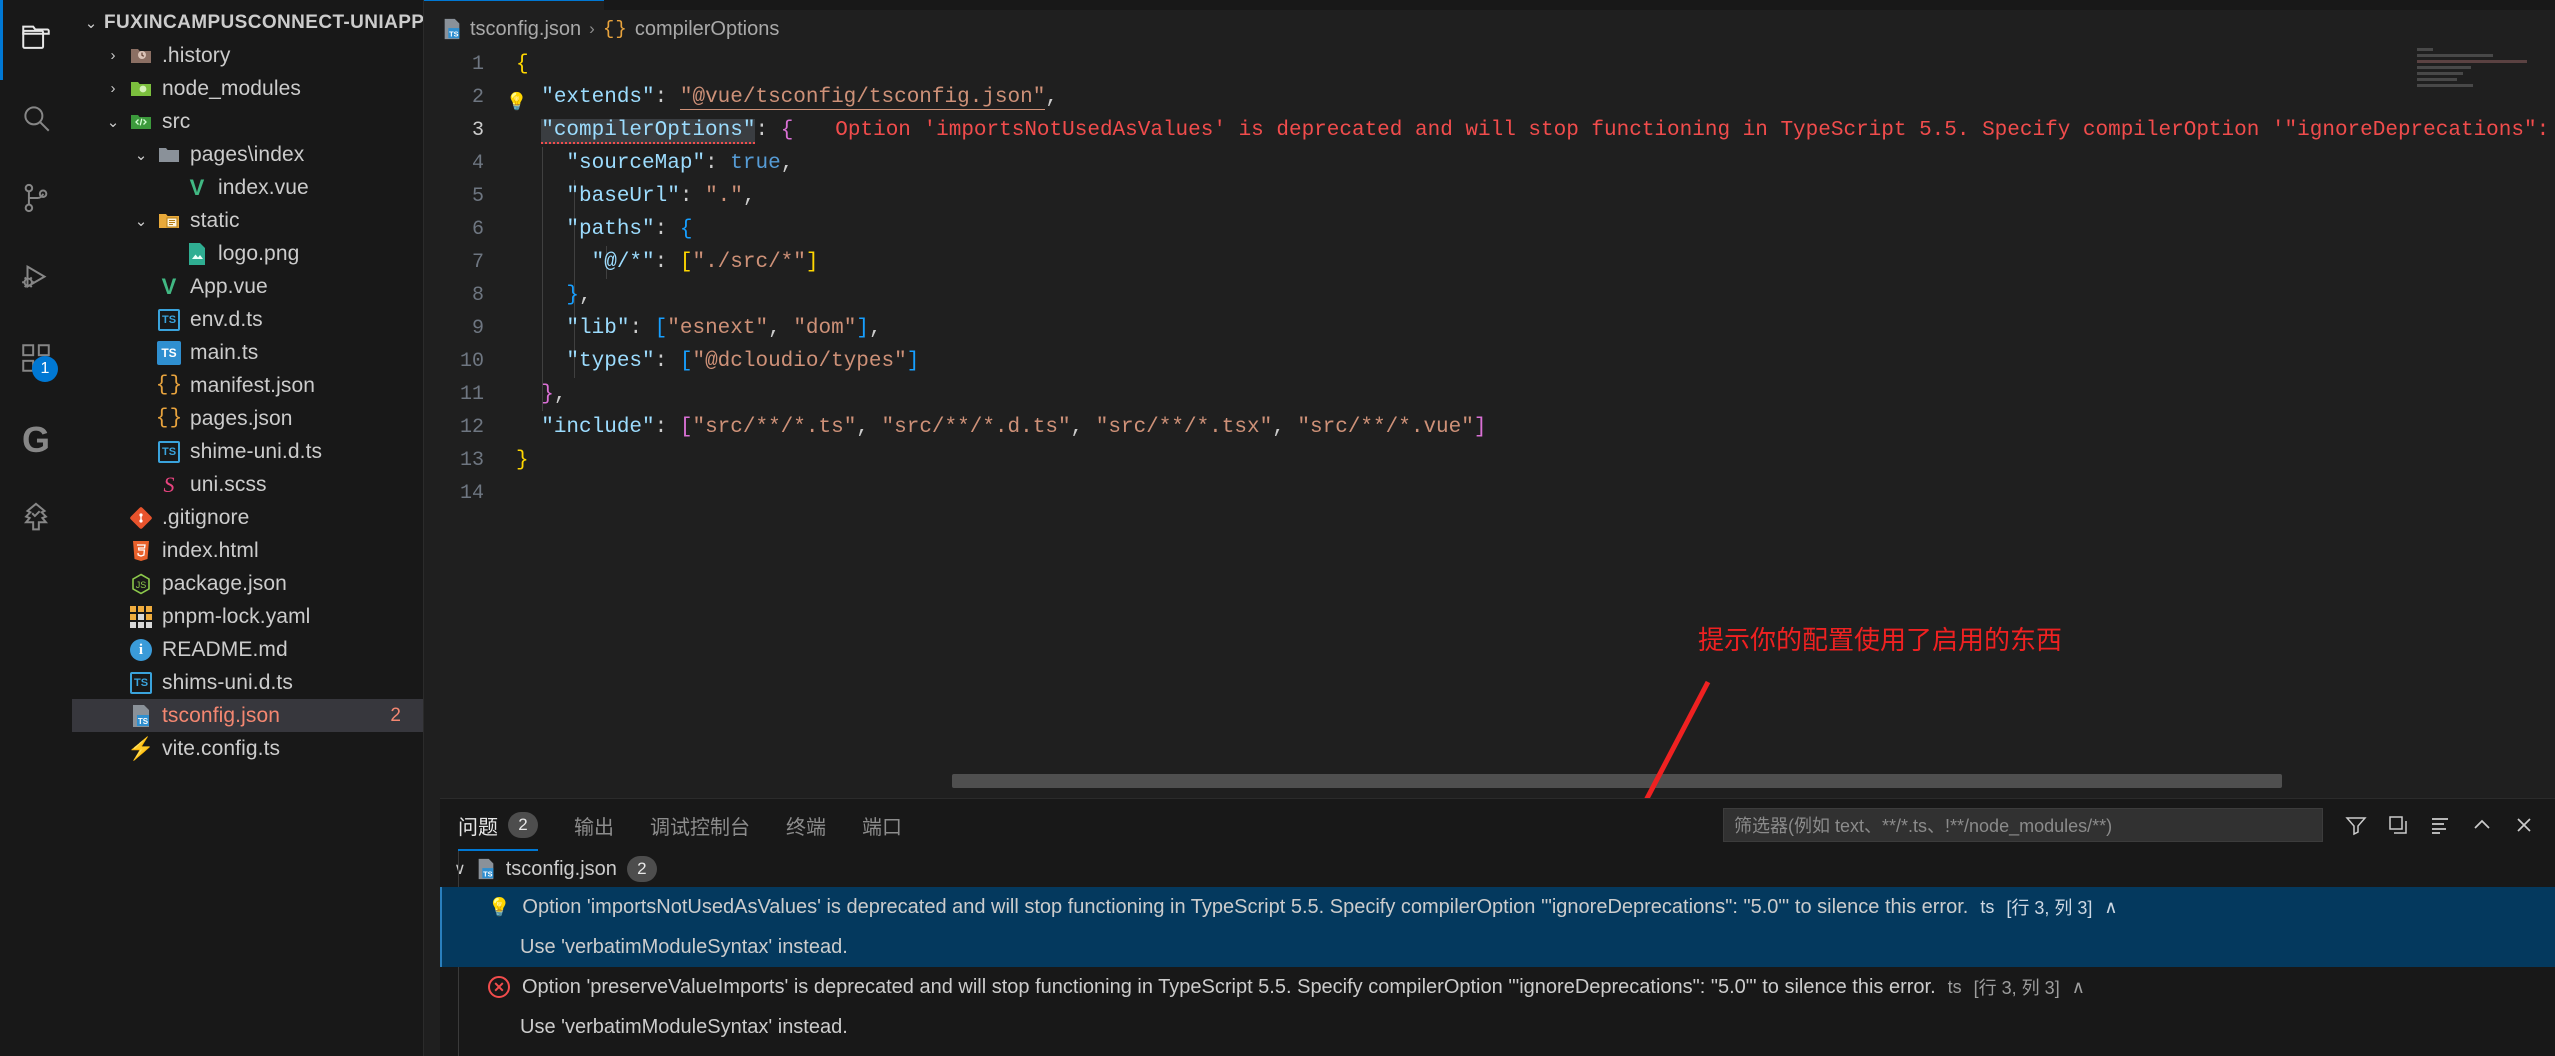  Describe the element at coordinates (486, 869) in the screenshot. I see `tsconfig-icon: TS` at that location.